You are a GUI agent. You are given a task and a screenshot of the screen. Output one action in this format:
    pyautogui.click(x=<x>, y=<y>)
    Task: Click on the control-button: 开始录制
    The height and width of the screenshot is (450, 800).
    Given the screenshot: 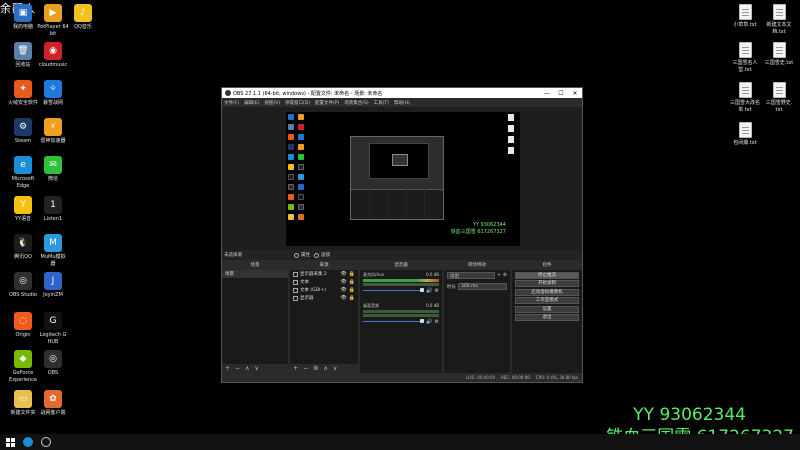 What is the action you would take?
    pyautogui.click(x=547, y=283)
    